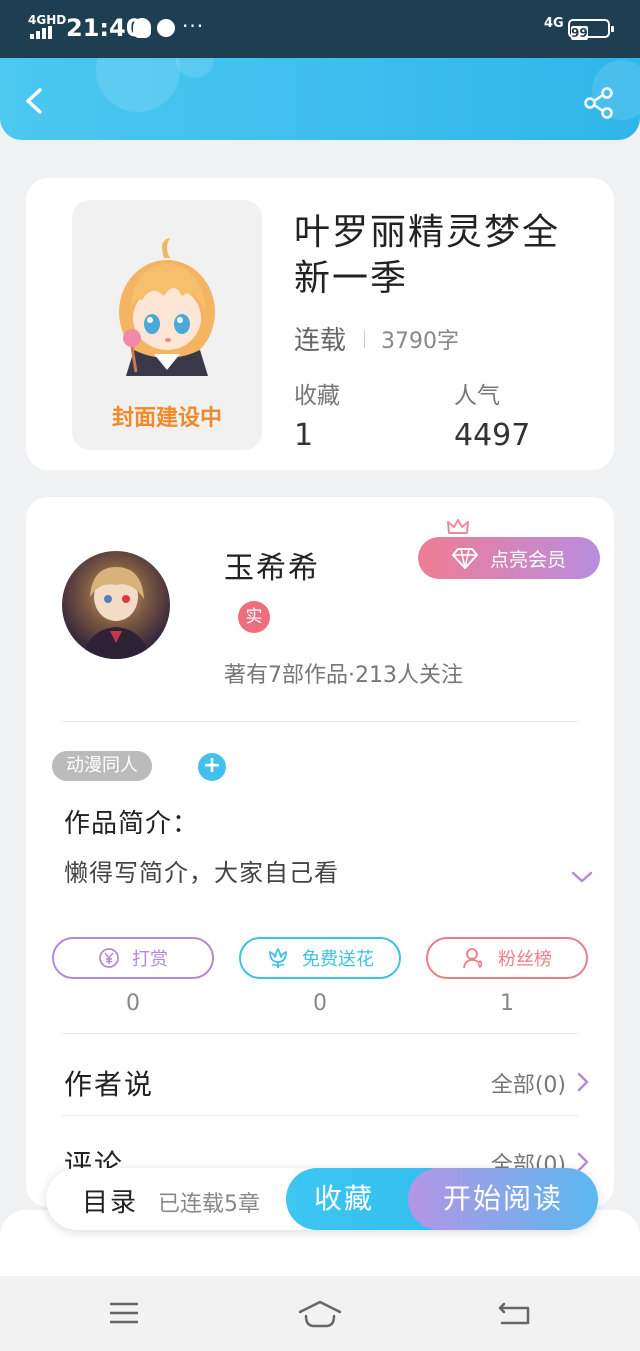  Describe the element at coordinates (492, 435) in the screenshot. I see `popularity-value: 4497` at that location.